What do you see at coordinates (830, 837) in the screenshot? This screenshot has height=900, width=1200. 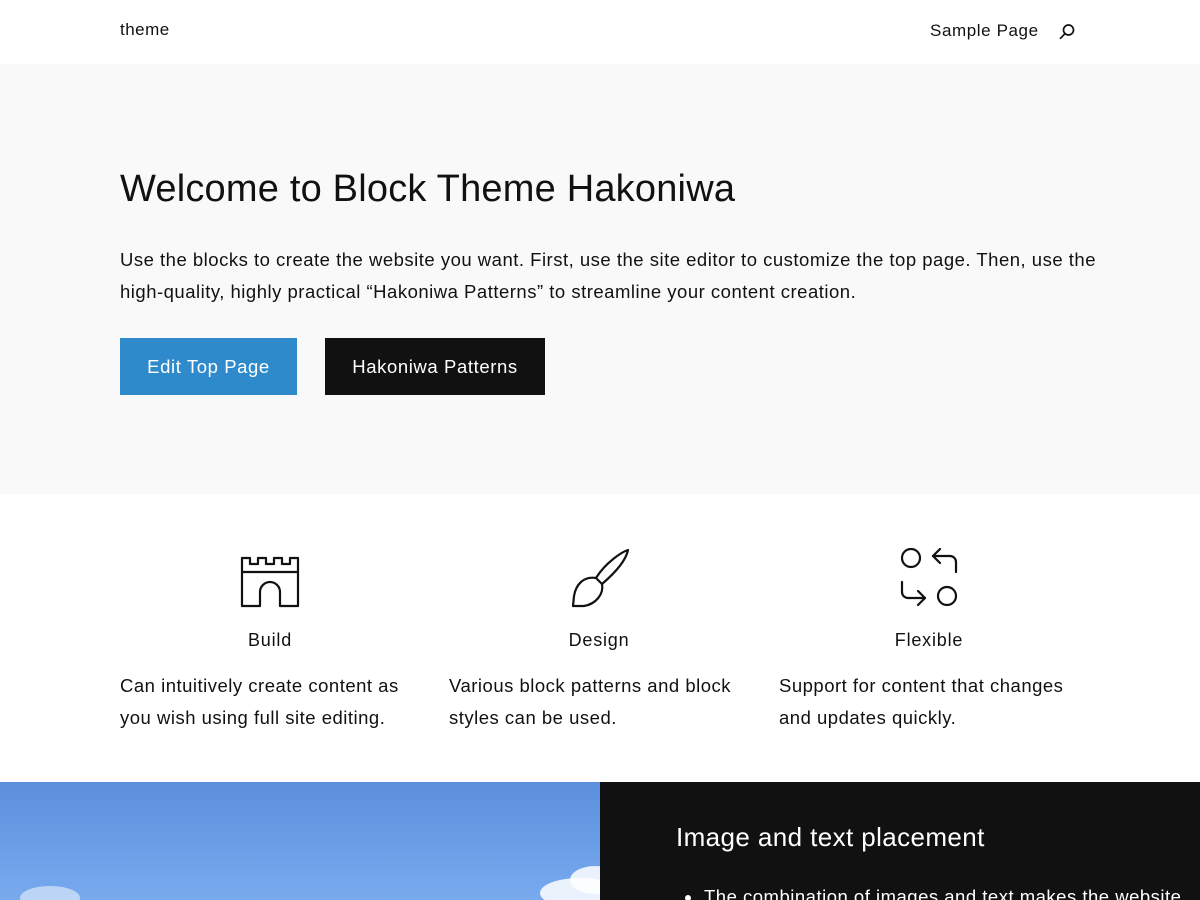 I see `media-title: Image and text placement` at bounding box center [830, 837].